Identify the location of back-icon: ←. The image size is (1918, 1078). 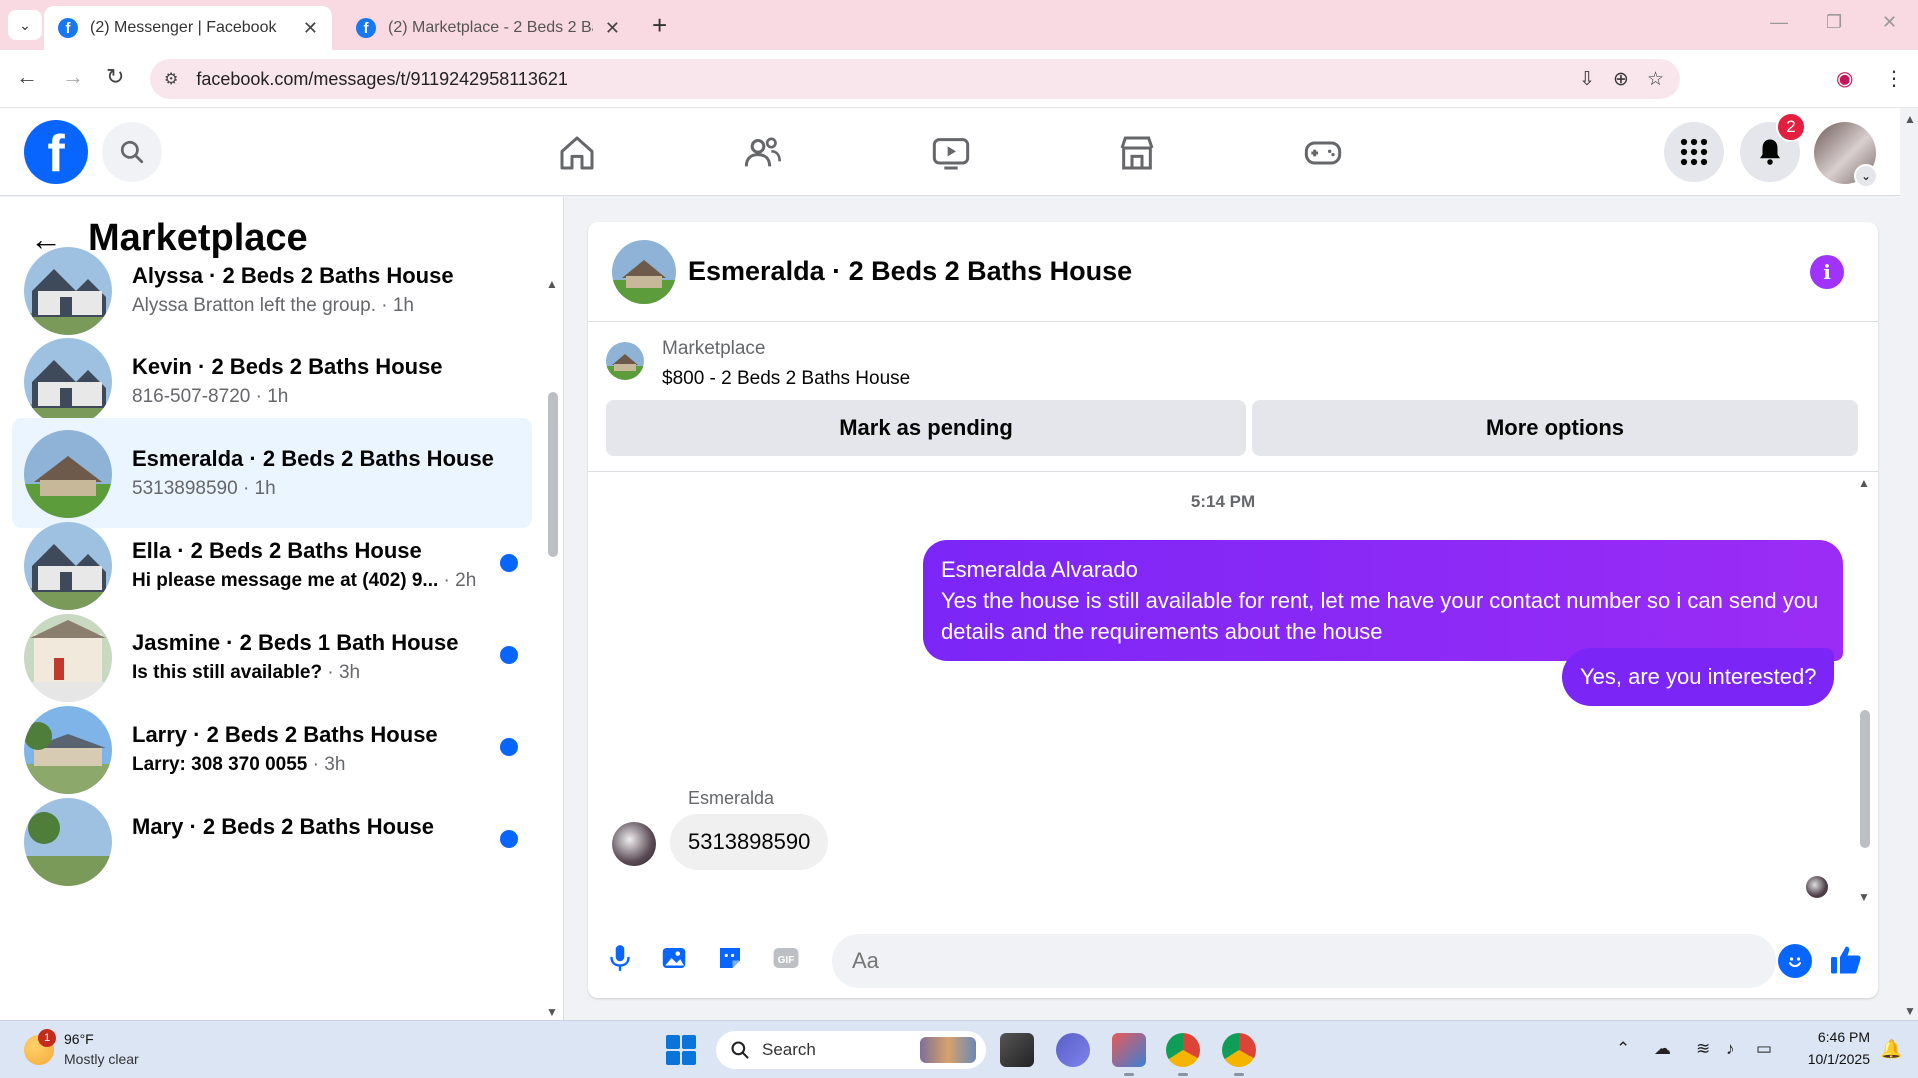
(27, 77).